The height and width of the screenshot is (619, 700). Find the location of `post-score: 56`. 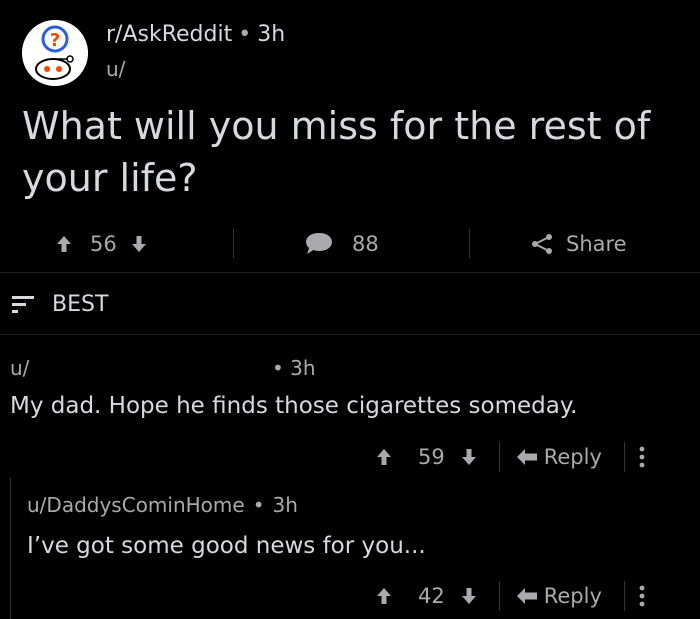

post-score: 56 is located at coordinates (103, 244).